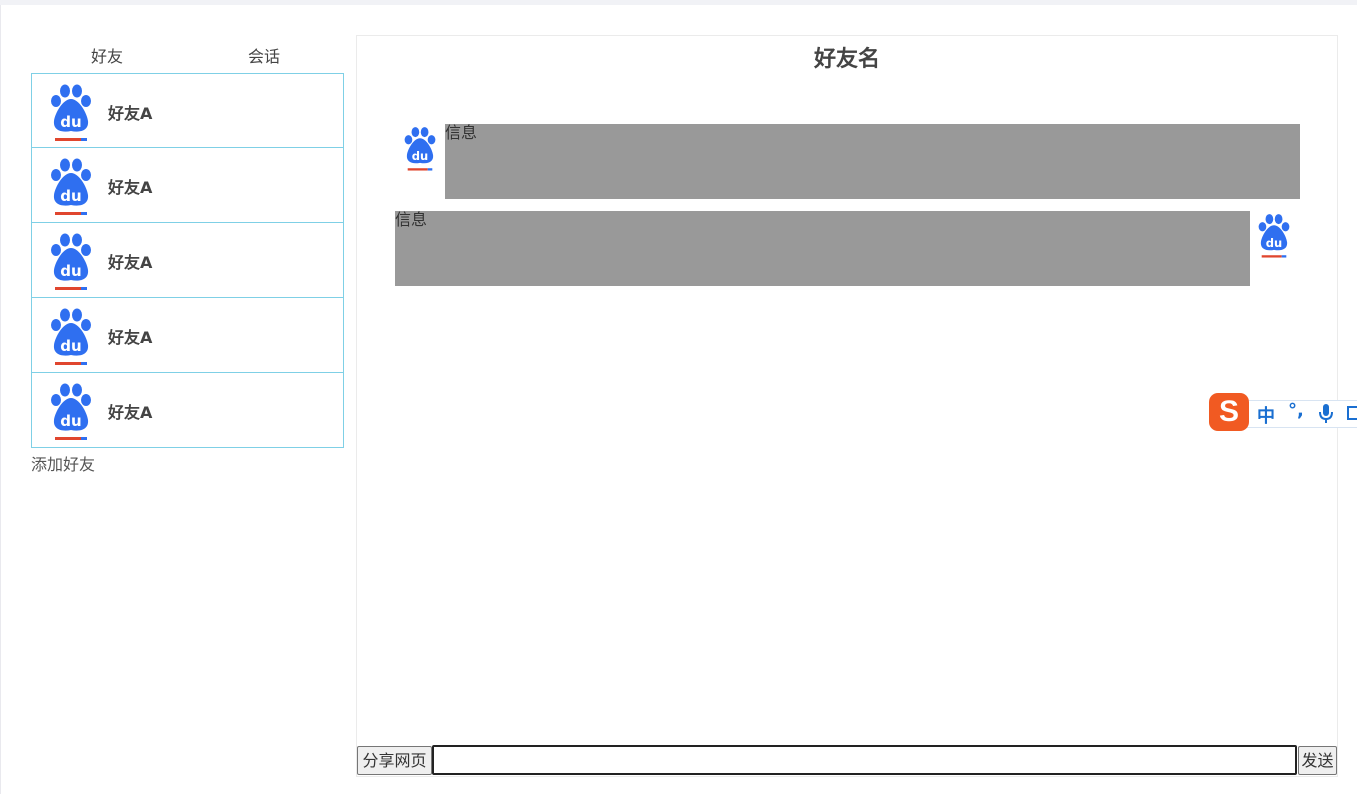 This screenshot has width=1357, height=794. I want to click on sogou-s-icon: S, so click(1229, 412).